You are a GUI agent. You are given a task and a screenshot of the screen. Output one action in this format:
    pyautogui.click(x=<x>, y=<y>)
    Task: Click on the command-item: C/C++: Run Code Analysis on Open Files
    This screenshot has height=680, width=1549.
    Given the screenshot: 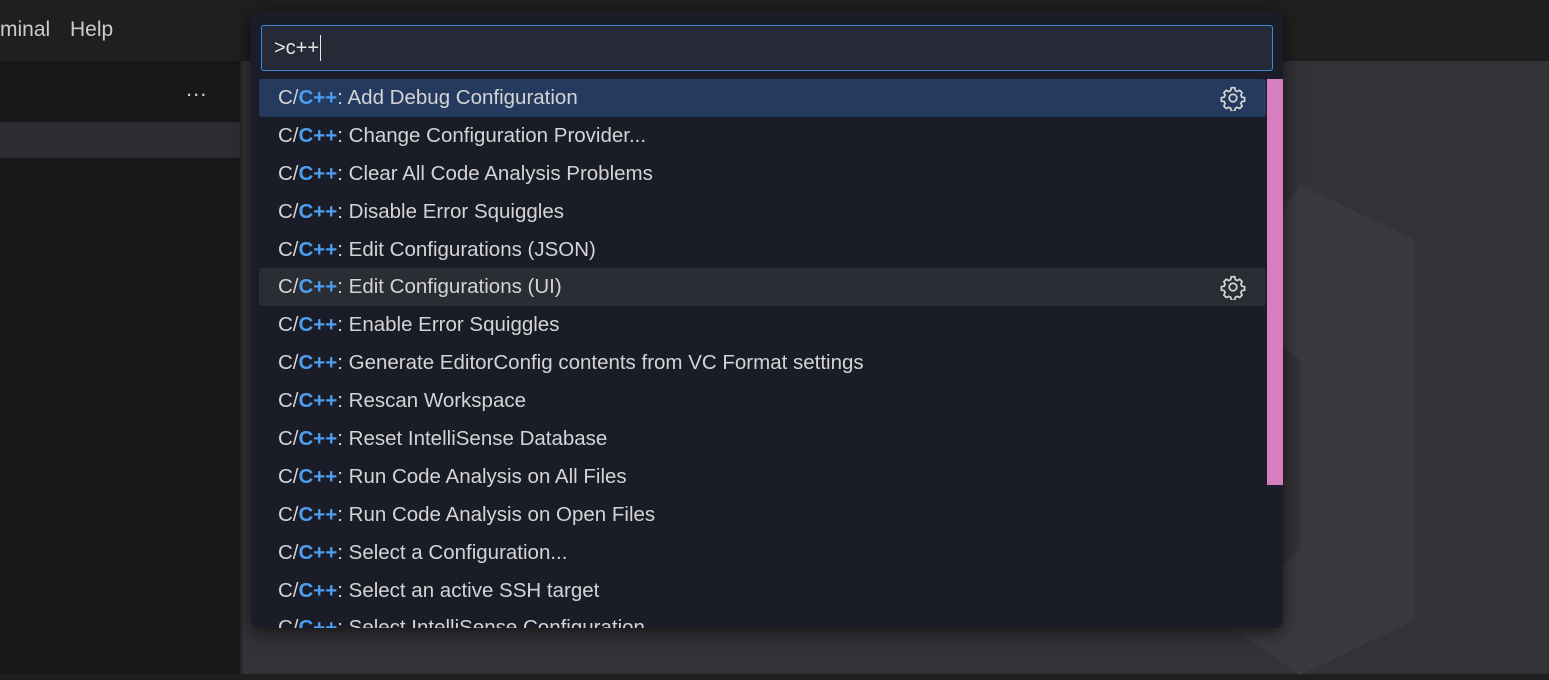 What is the action you would take?
    pyautogui.click(x=762, y=515)
    